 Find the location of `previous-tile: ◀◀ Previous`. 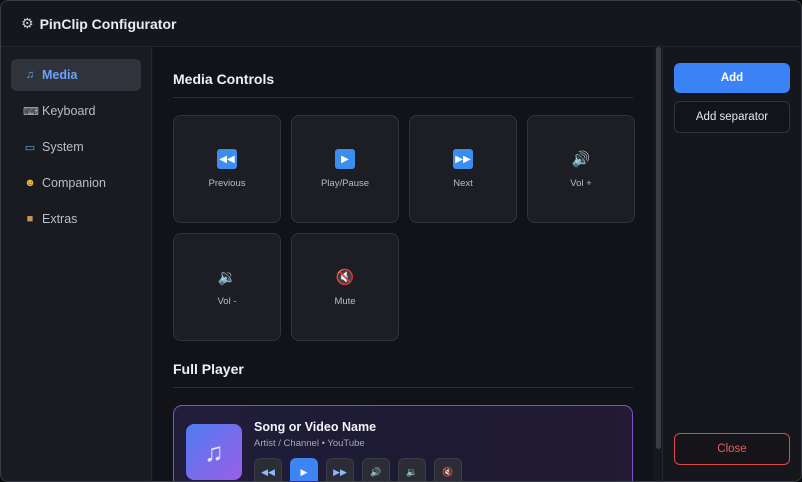

previous-tile: ◀◀ Previous is located at coordinates (227, 169).